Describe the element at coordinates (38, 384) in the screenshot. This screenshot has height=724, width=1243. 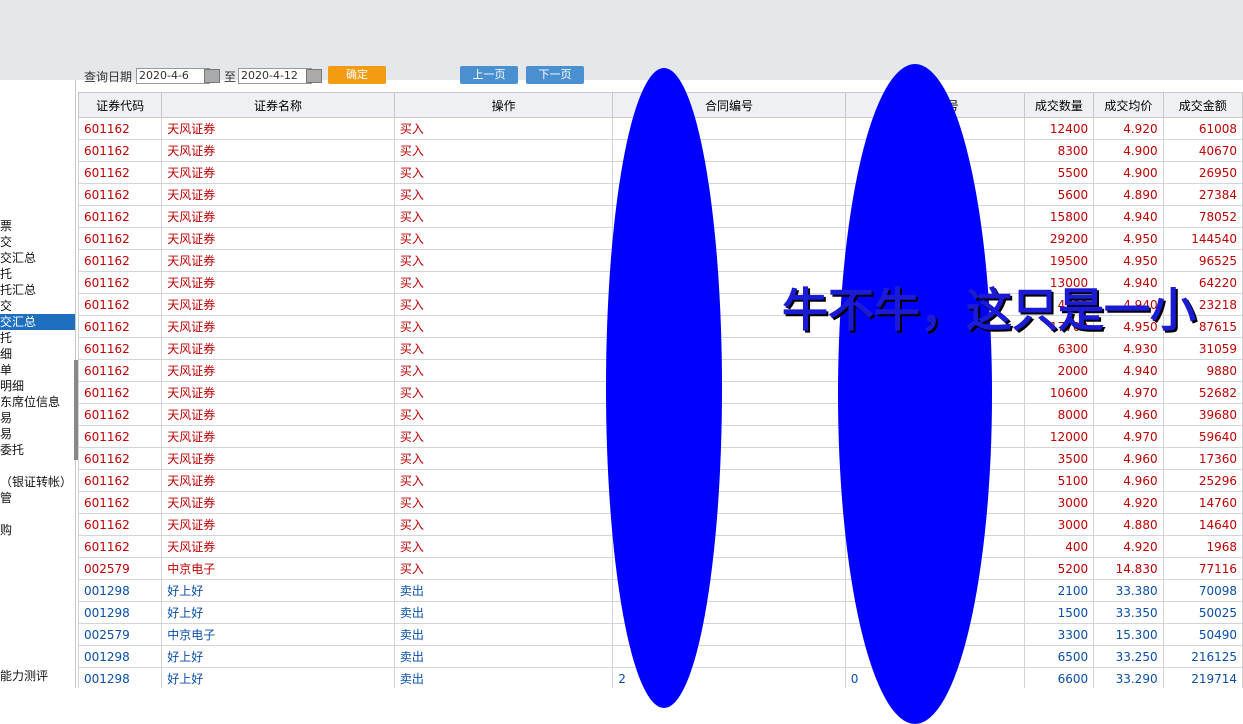
I see `sidebar-menu: 票交交汇总托托汇总交交汇总托细 单明细 东席位信息易易委托 （银证转帐）管购能力测评` at that location.